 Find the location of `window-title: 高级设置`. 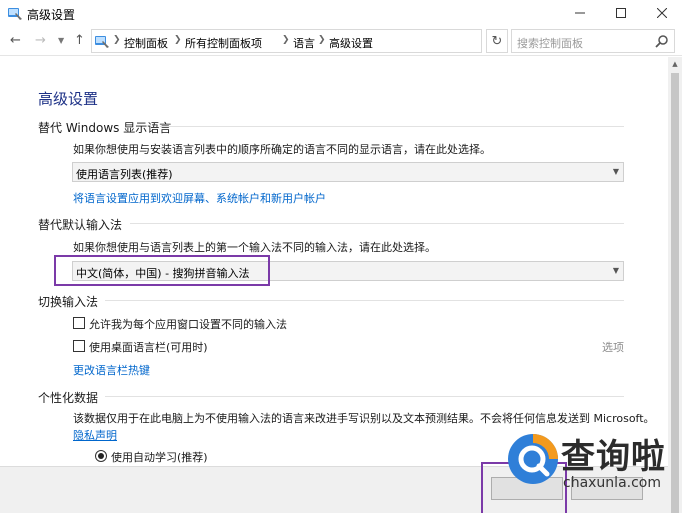

window-title: 高级设置 is located at coordinates (51, 15).